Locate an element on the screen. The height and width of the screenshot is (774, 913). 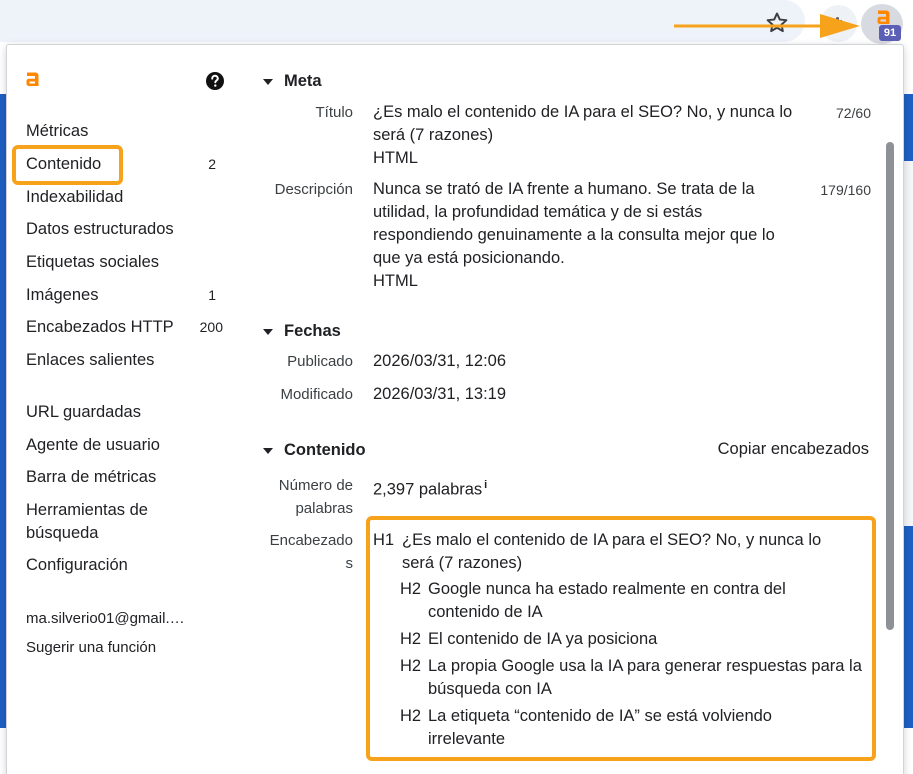
sidebar-item-count: 200 is located at coordinates (211, 327).